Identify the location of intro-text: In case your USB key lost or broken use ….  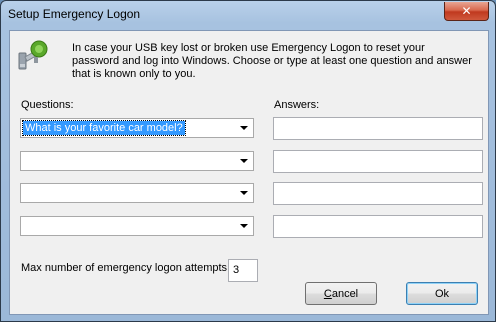
(272, 61).